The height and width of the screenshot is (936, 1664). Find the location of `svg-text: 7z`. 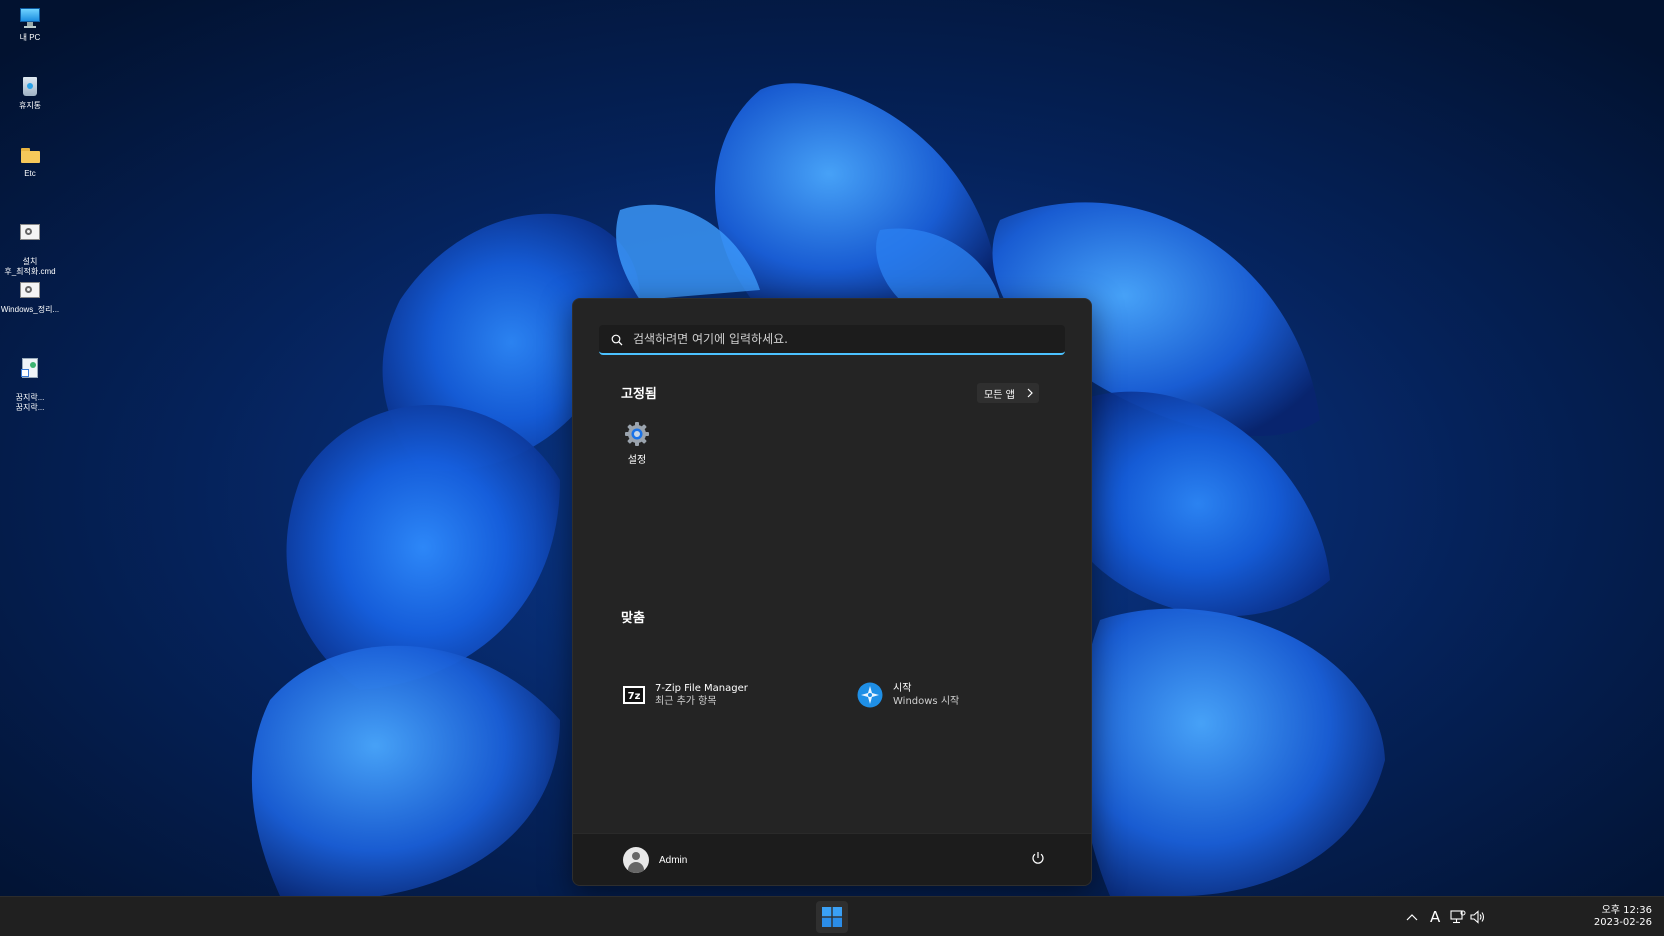

svg-text: 7z is located at coordinates (634, 696).